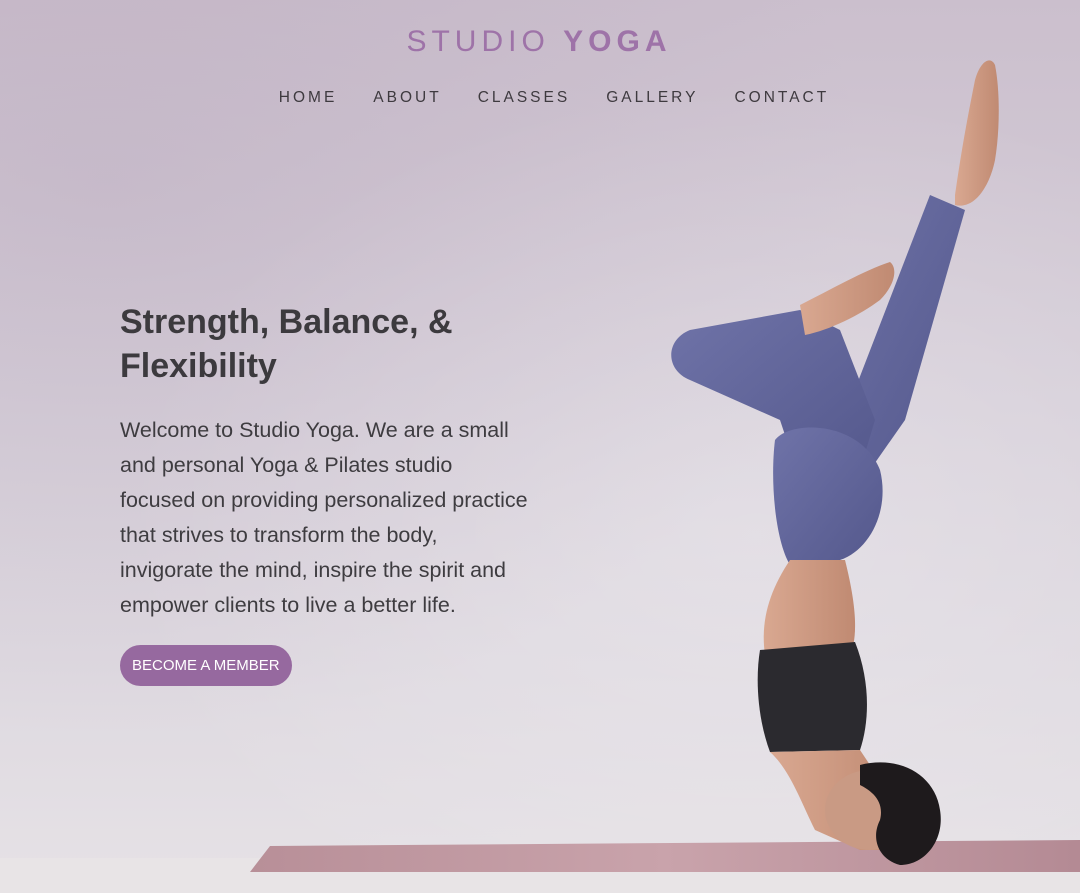 Image resolution: width=1080 pixels, height=893 pixels. Describe the element at coordinates (617, 41) in the screenshot. I see `brand-name-bold: YOGA` at that location.